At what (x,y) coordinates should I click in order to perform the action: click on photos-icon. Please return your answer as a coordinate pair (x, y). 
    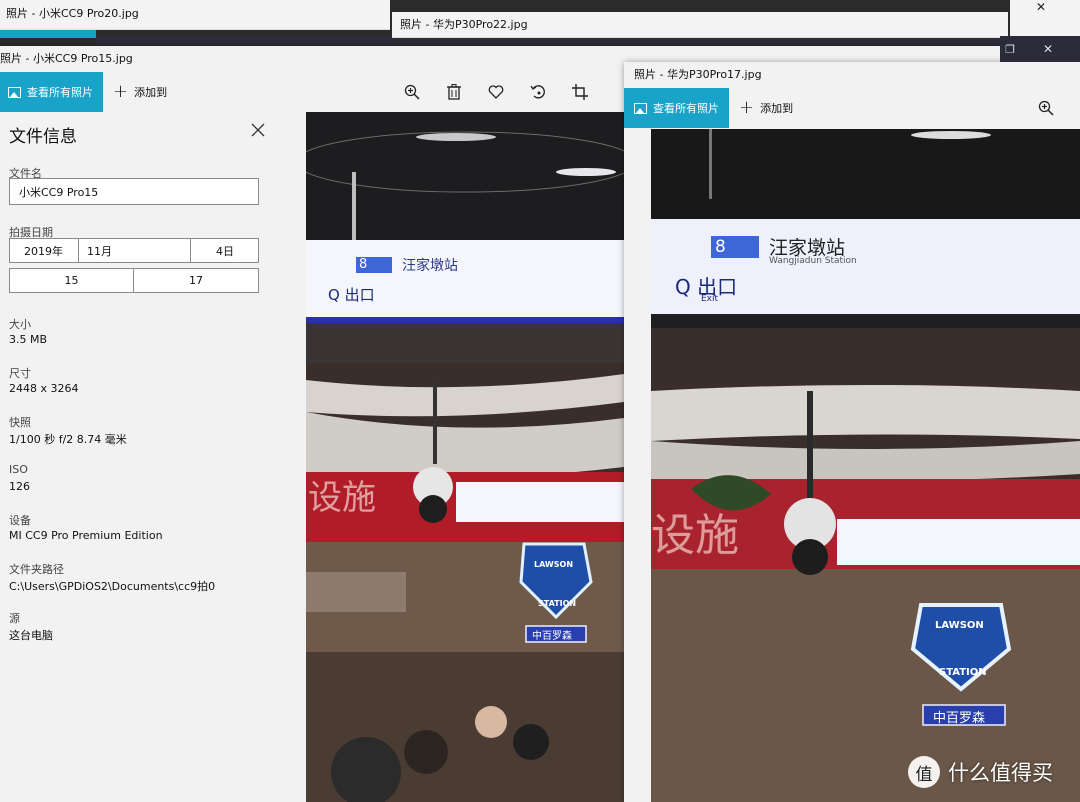
    Looking at the image, I should click on (14, 92).